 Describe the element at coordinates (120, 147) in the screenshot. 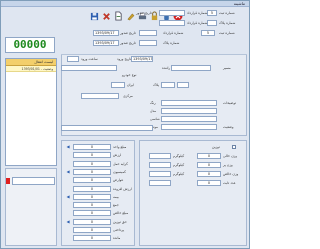

I see `fee-label: مبلغ واحد` at that location.